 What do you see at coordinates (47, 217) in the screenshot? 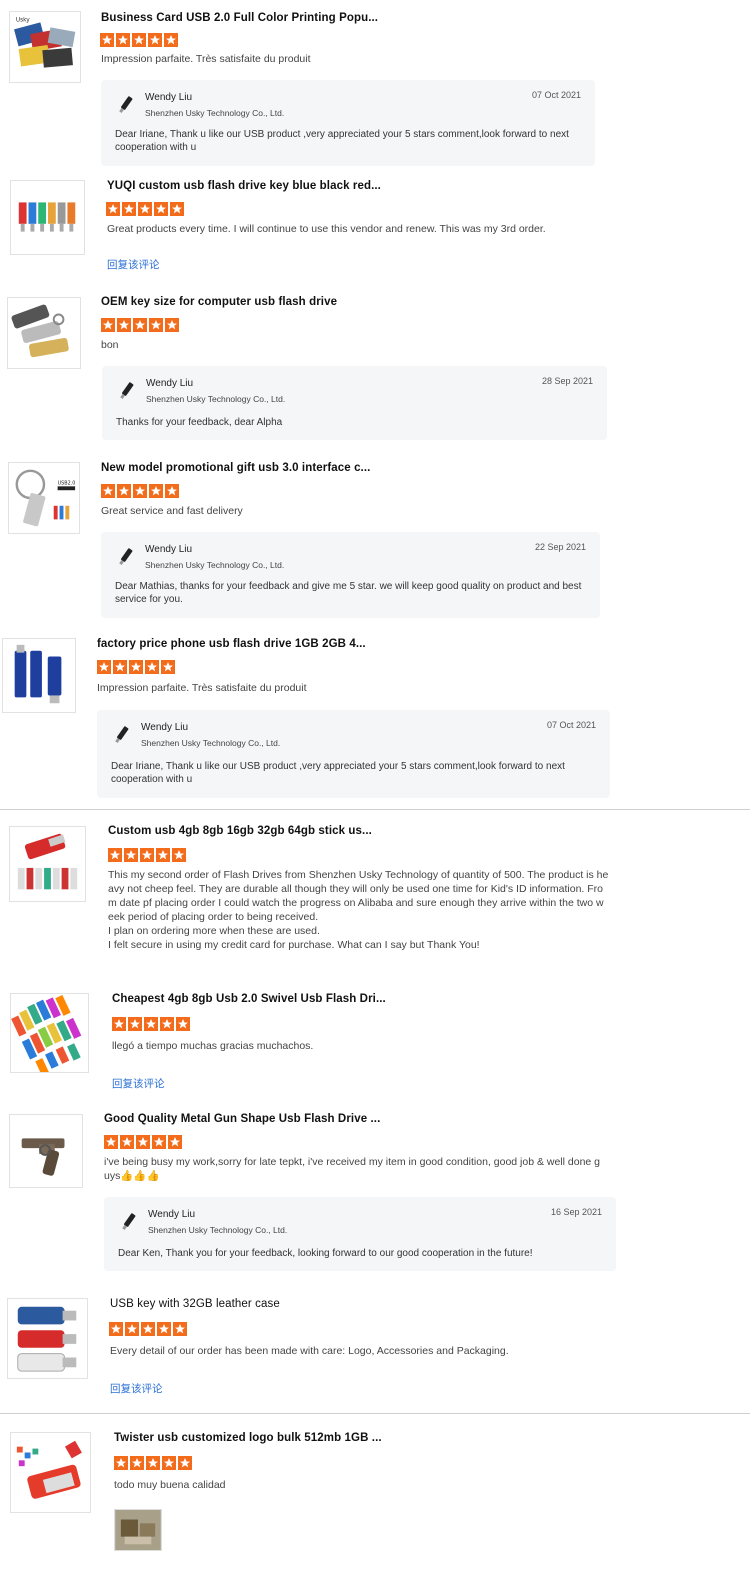
I see `key-usb-icon` at bounding box center [47, 217].